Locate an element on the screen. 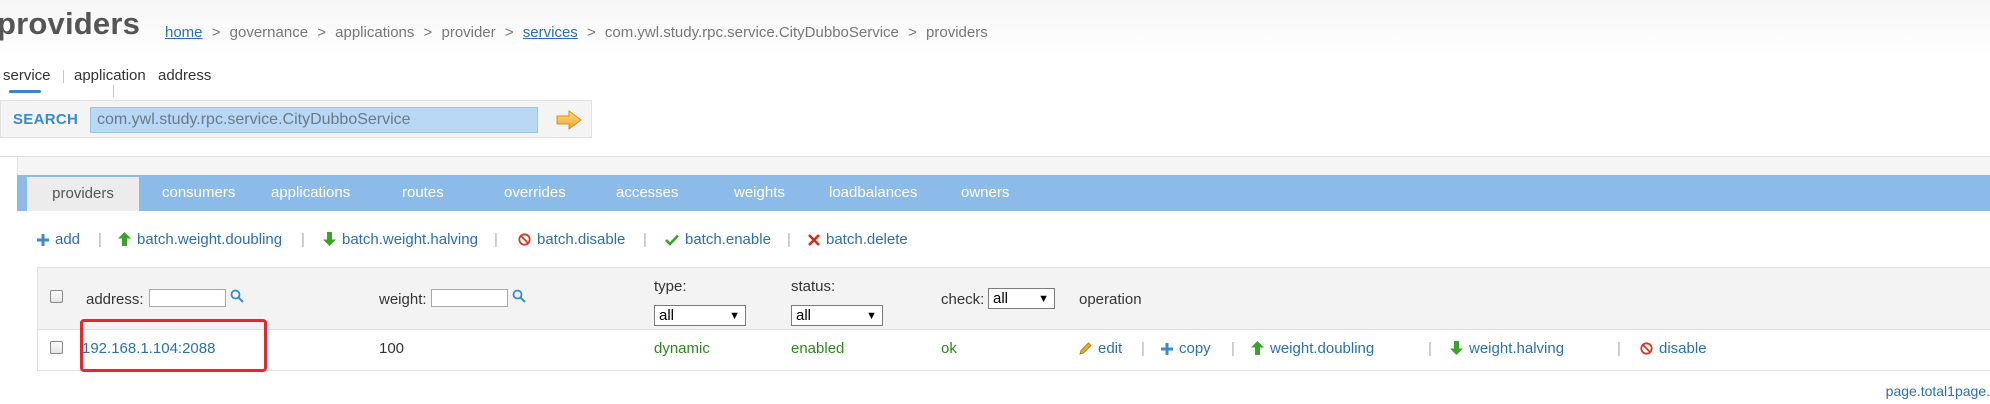  tab-accesses: accesses is located at coordinates (647, 193).